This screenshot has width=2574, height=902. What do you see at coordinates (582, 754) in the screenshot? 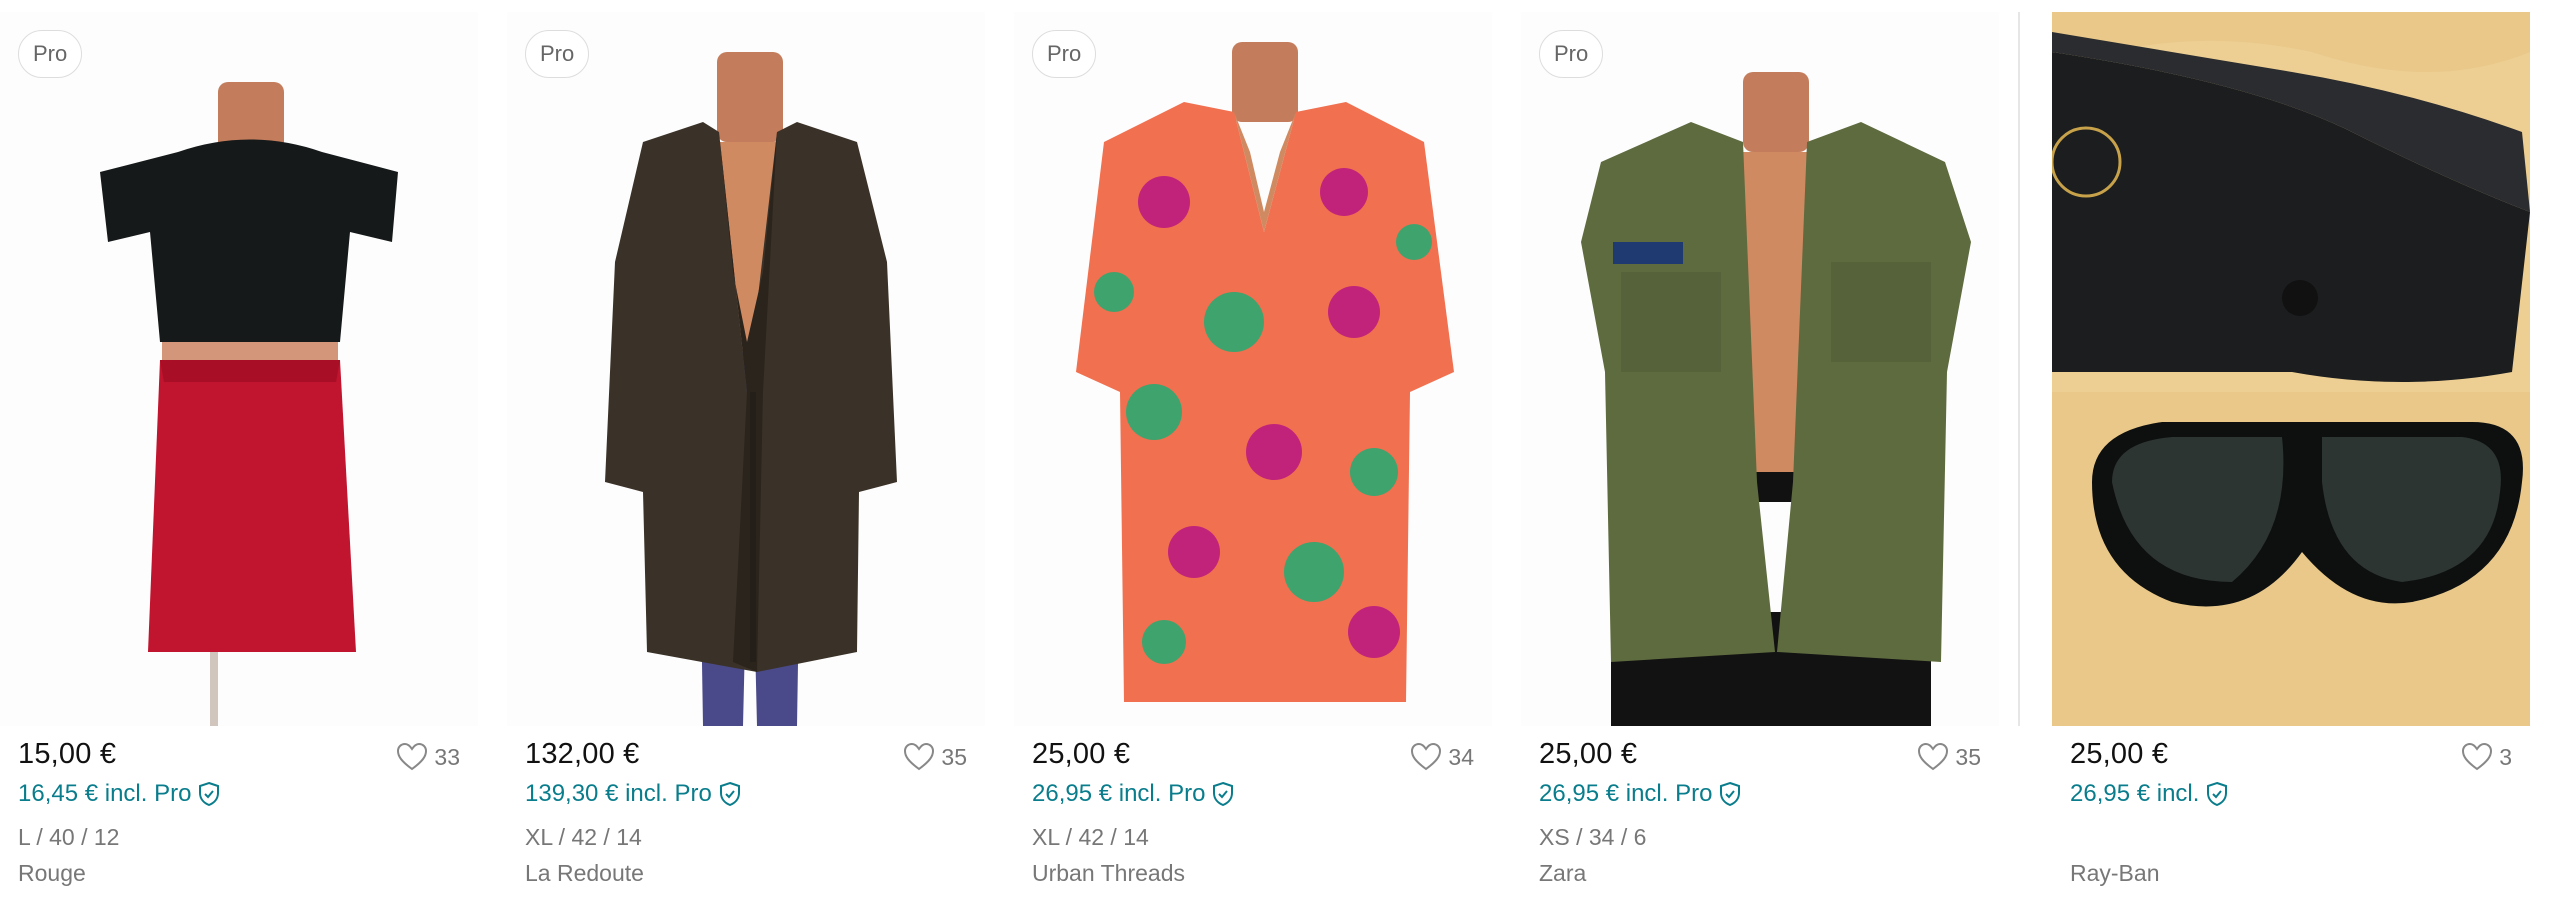
I see `price: 132,00 €` at bounding box center [582, 754].